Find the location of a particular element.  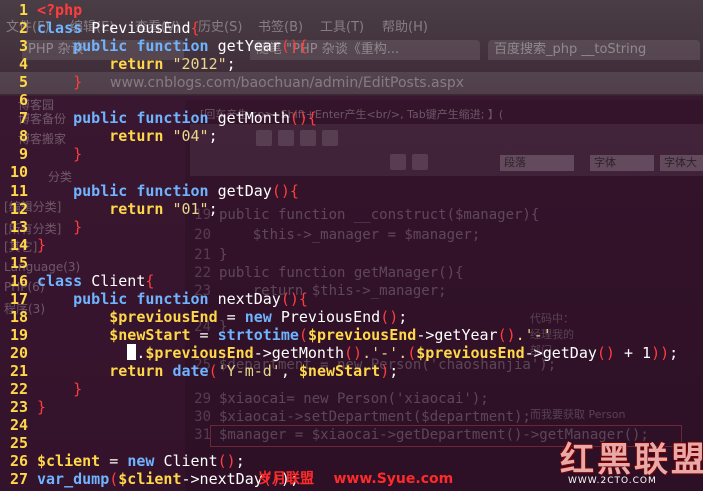

code-token: strtotime is located at coordinates (258, 334).